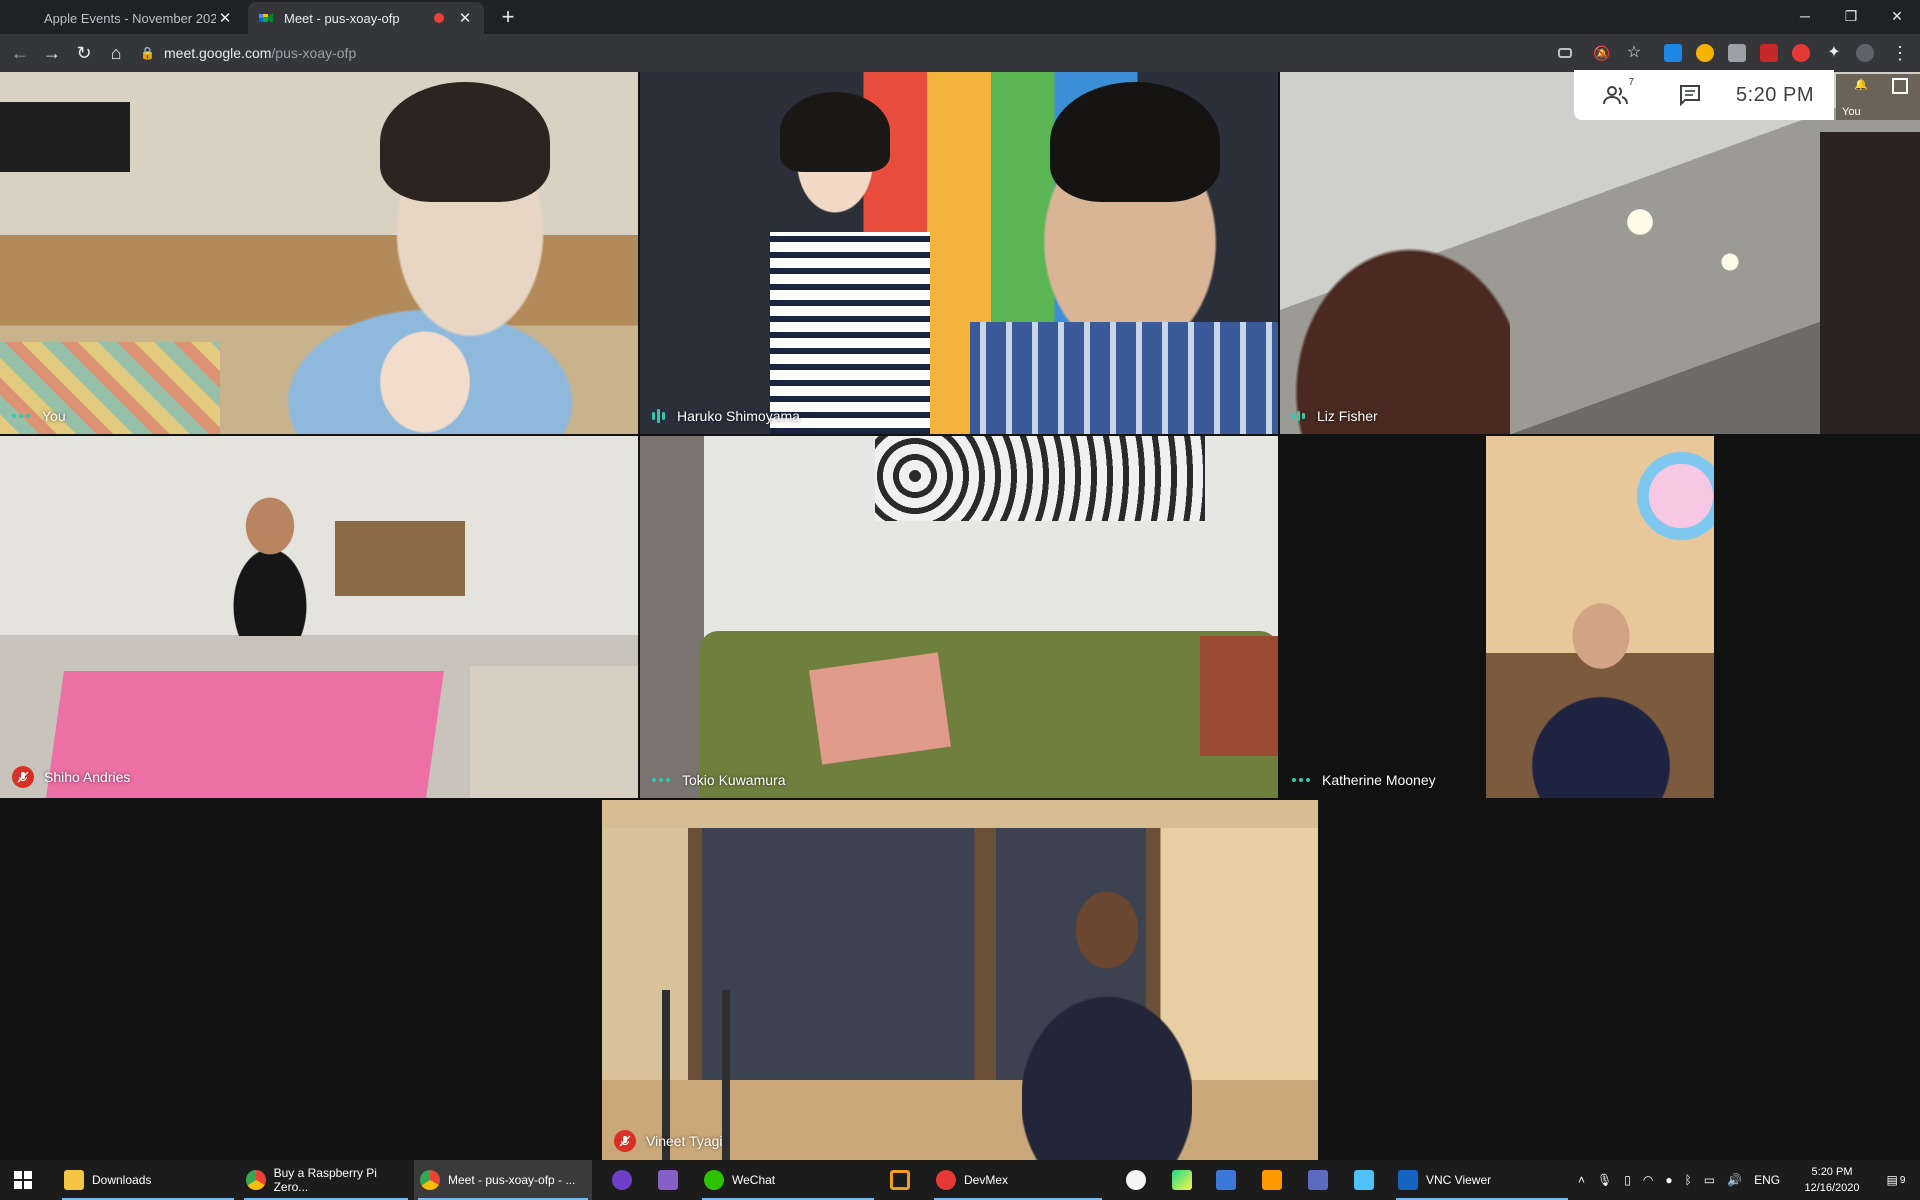 The height and width of the screenshot is (1200, 1920). What do you see at coordinates (1734, 1180) in the screenshot?
I see `speaker-icon: 🔊` at bounding box center [1734, 1180].